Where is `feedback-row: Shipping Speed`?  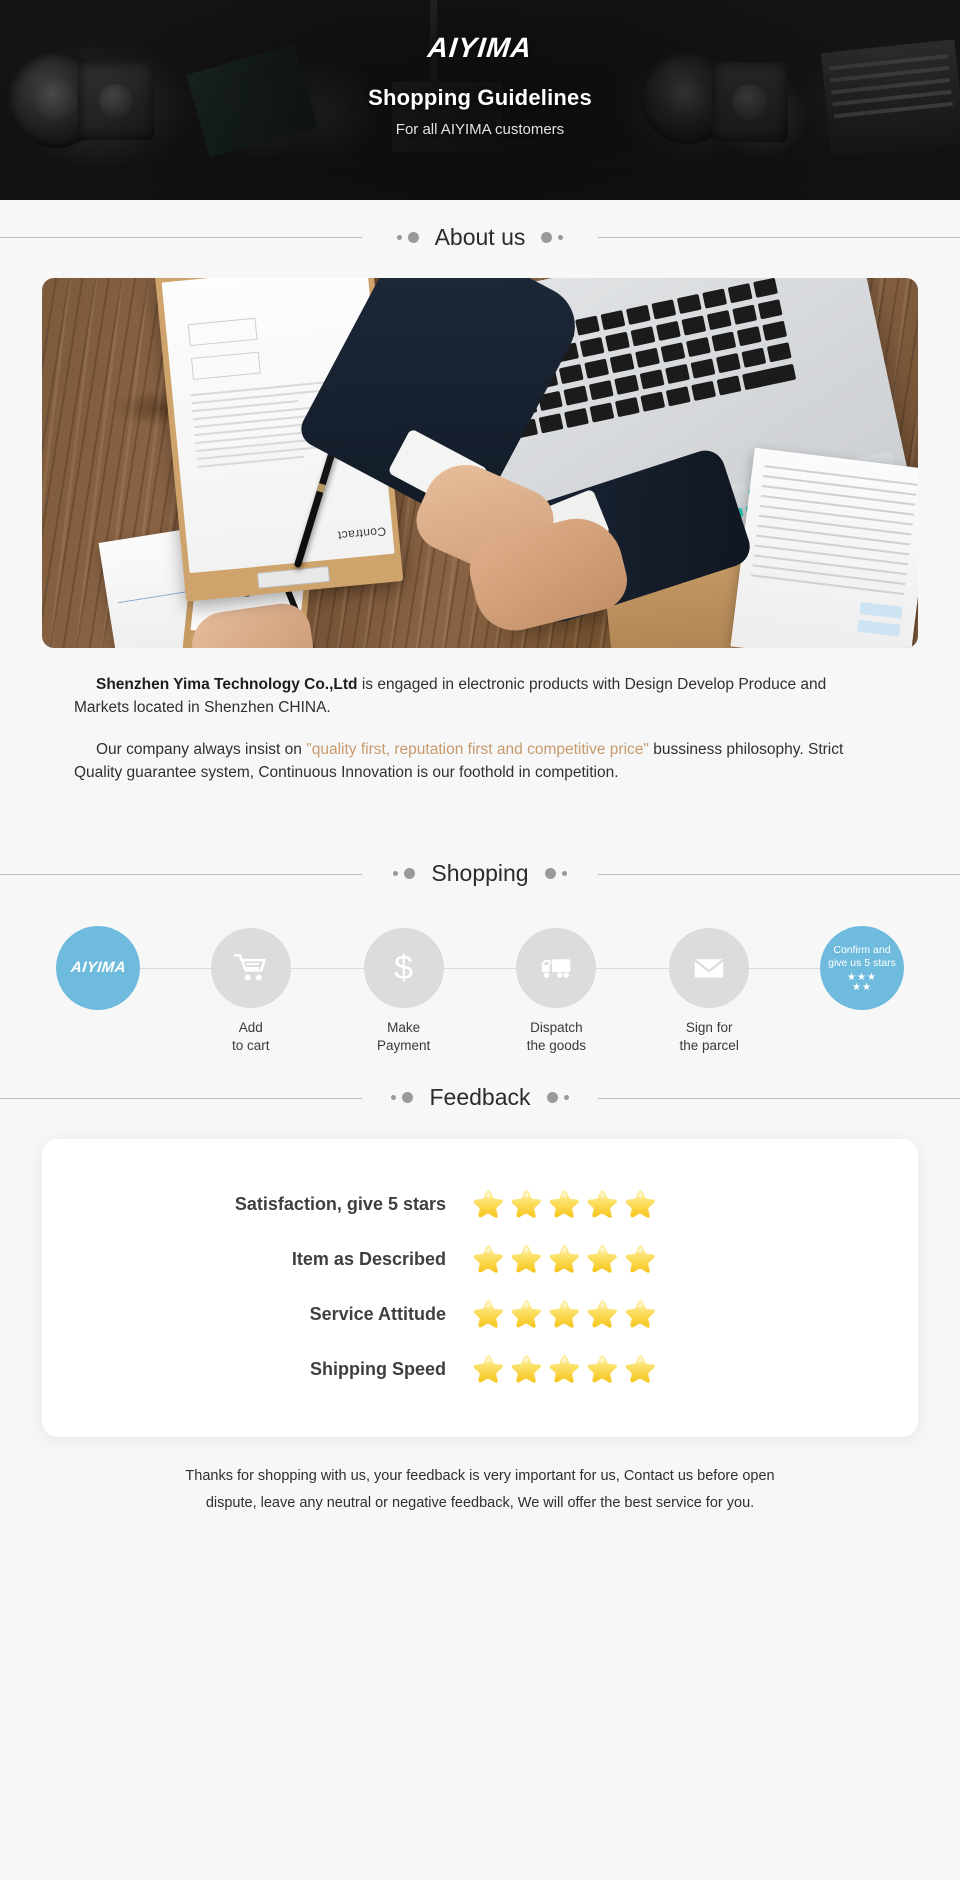 feedback-row: Shipping Speed is located at coordinates (480, 1369).